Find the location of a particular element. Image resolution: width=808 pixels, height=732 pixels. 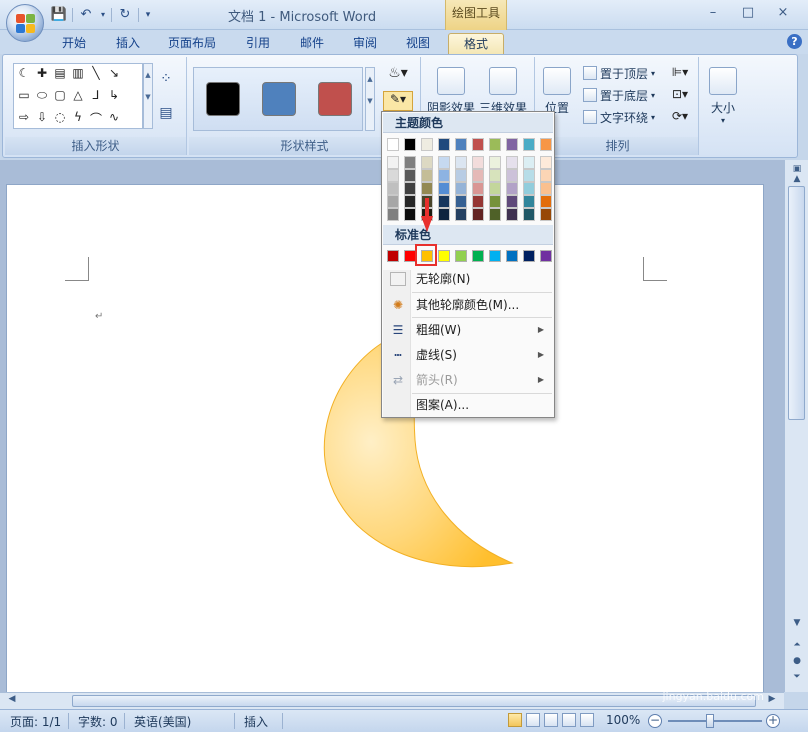

group-icon: ⊡▾ is located at coordinates (680, 94).